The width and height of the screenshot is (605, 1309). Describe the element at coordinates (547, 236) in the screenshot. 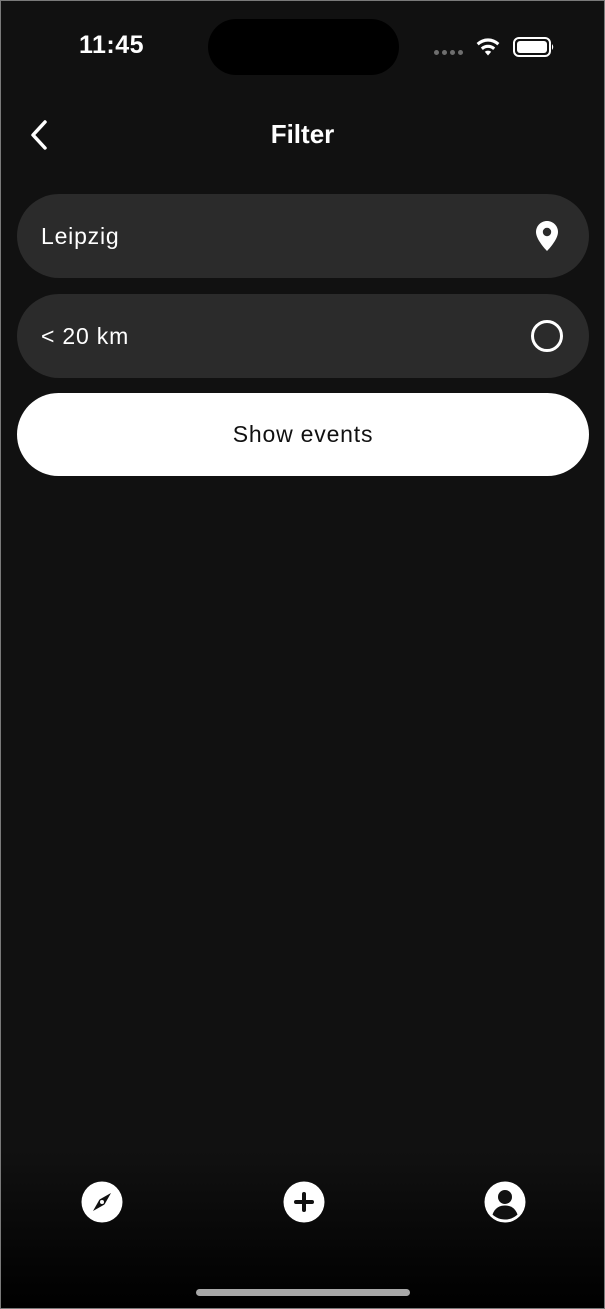

I see `location-pin-icon` at that location.